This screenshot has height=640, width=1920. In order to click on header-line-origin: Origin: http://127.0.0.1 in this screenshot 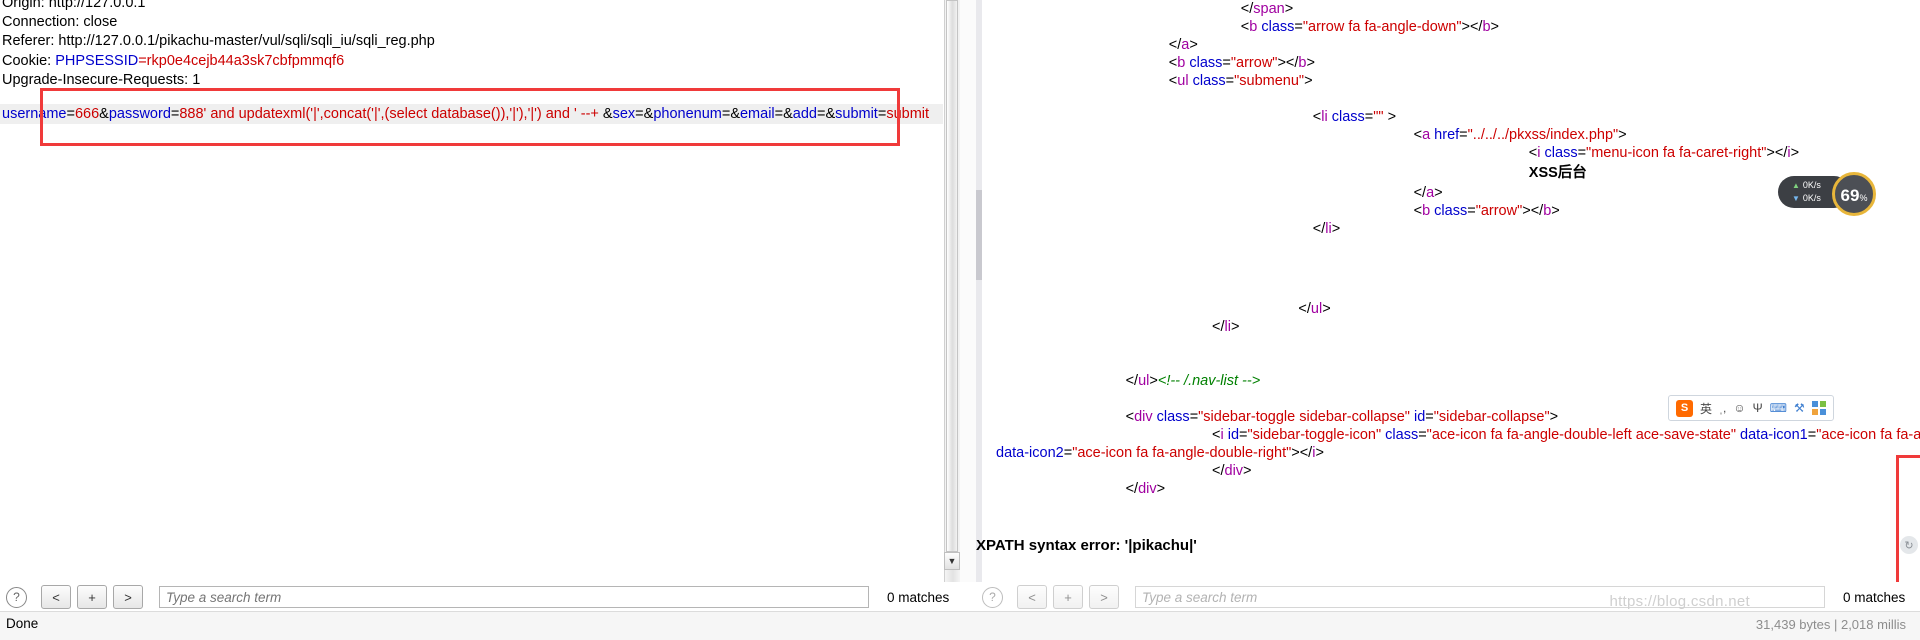, I will do `click(218, 6)`.